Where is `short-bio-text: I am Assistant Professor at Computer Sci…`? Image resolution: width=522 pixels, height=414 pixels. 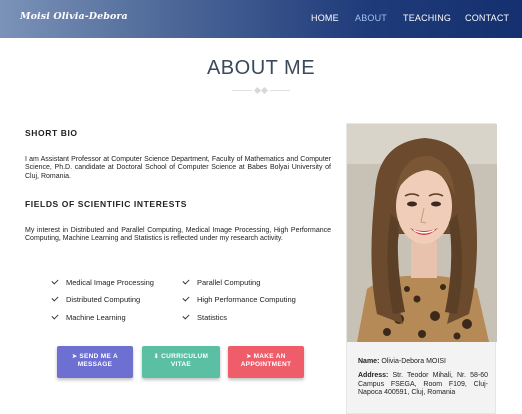 short-bio-text: I am Assistant Professor at Computer Sci… is located at coordinates (178, 168).